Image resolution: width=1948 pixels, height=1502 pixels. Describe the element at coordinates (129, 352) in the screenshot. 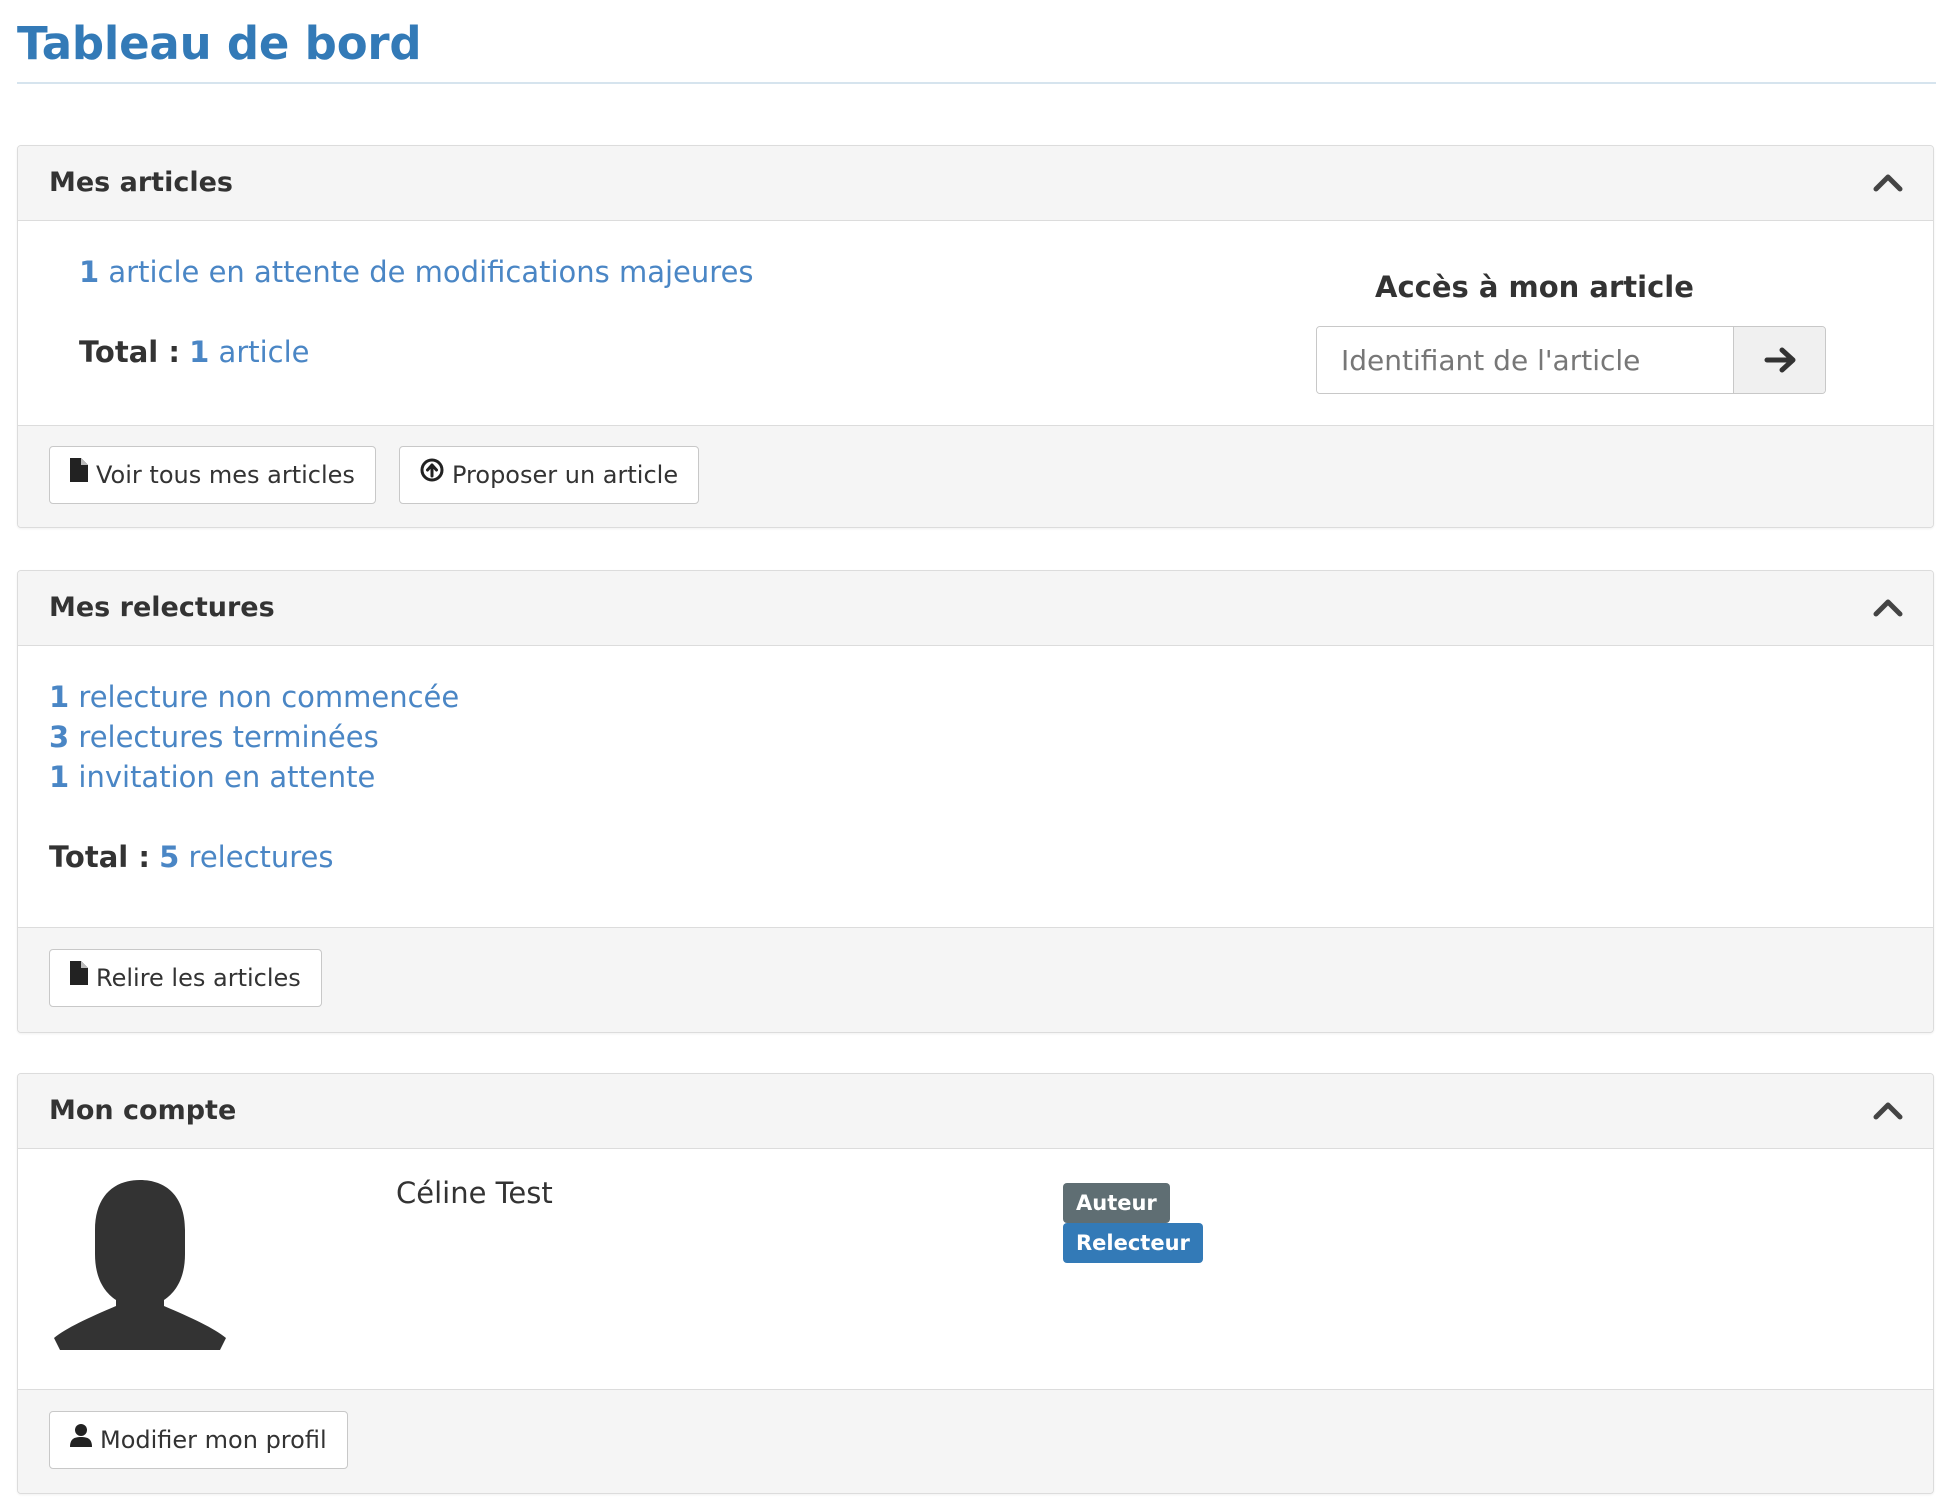

I see `articles-total-label: Total :` at that location.